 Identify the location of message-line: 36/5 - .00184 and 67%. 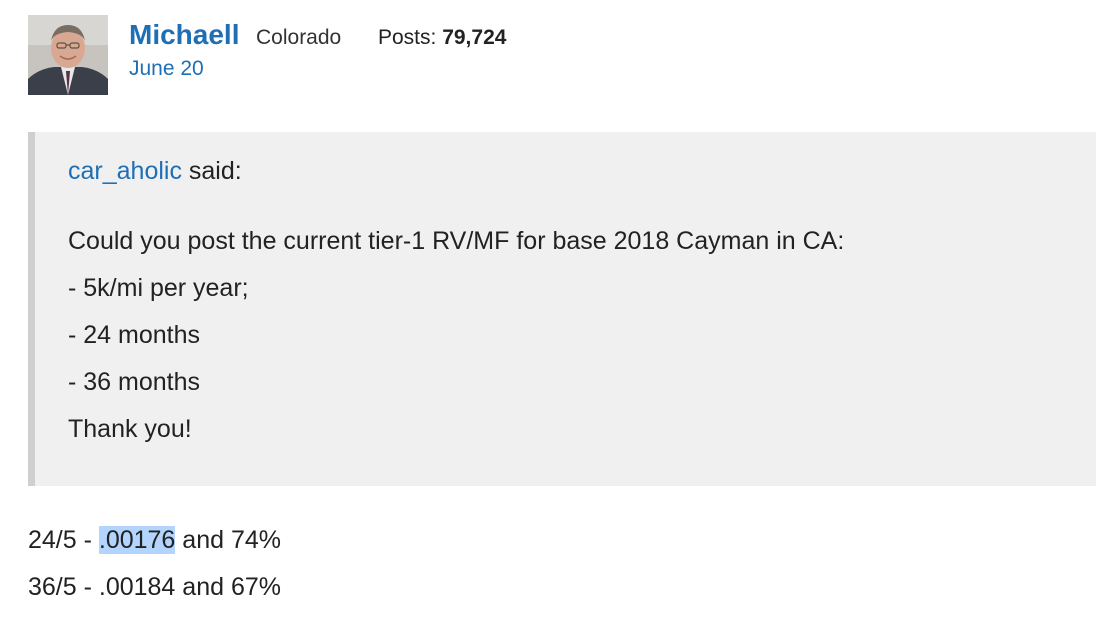
(154, 587).